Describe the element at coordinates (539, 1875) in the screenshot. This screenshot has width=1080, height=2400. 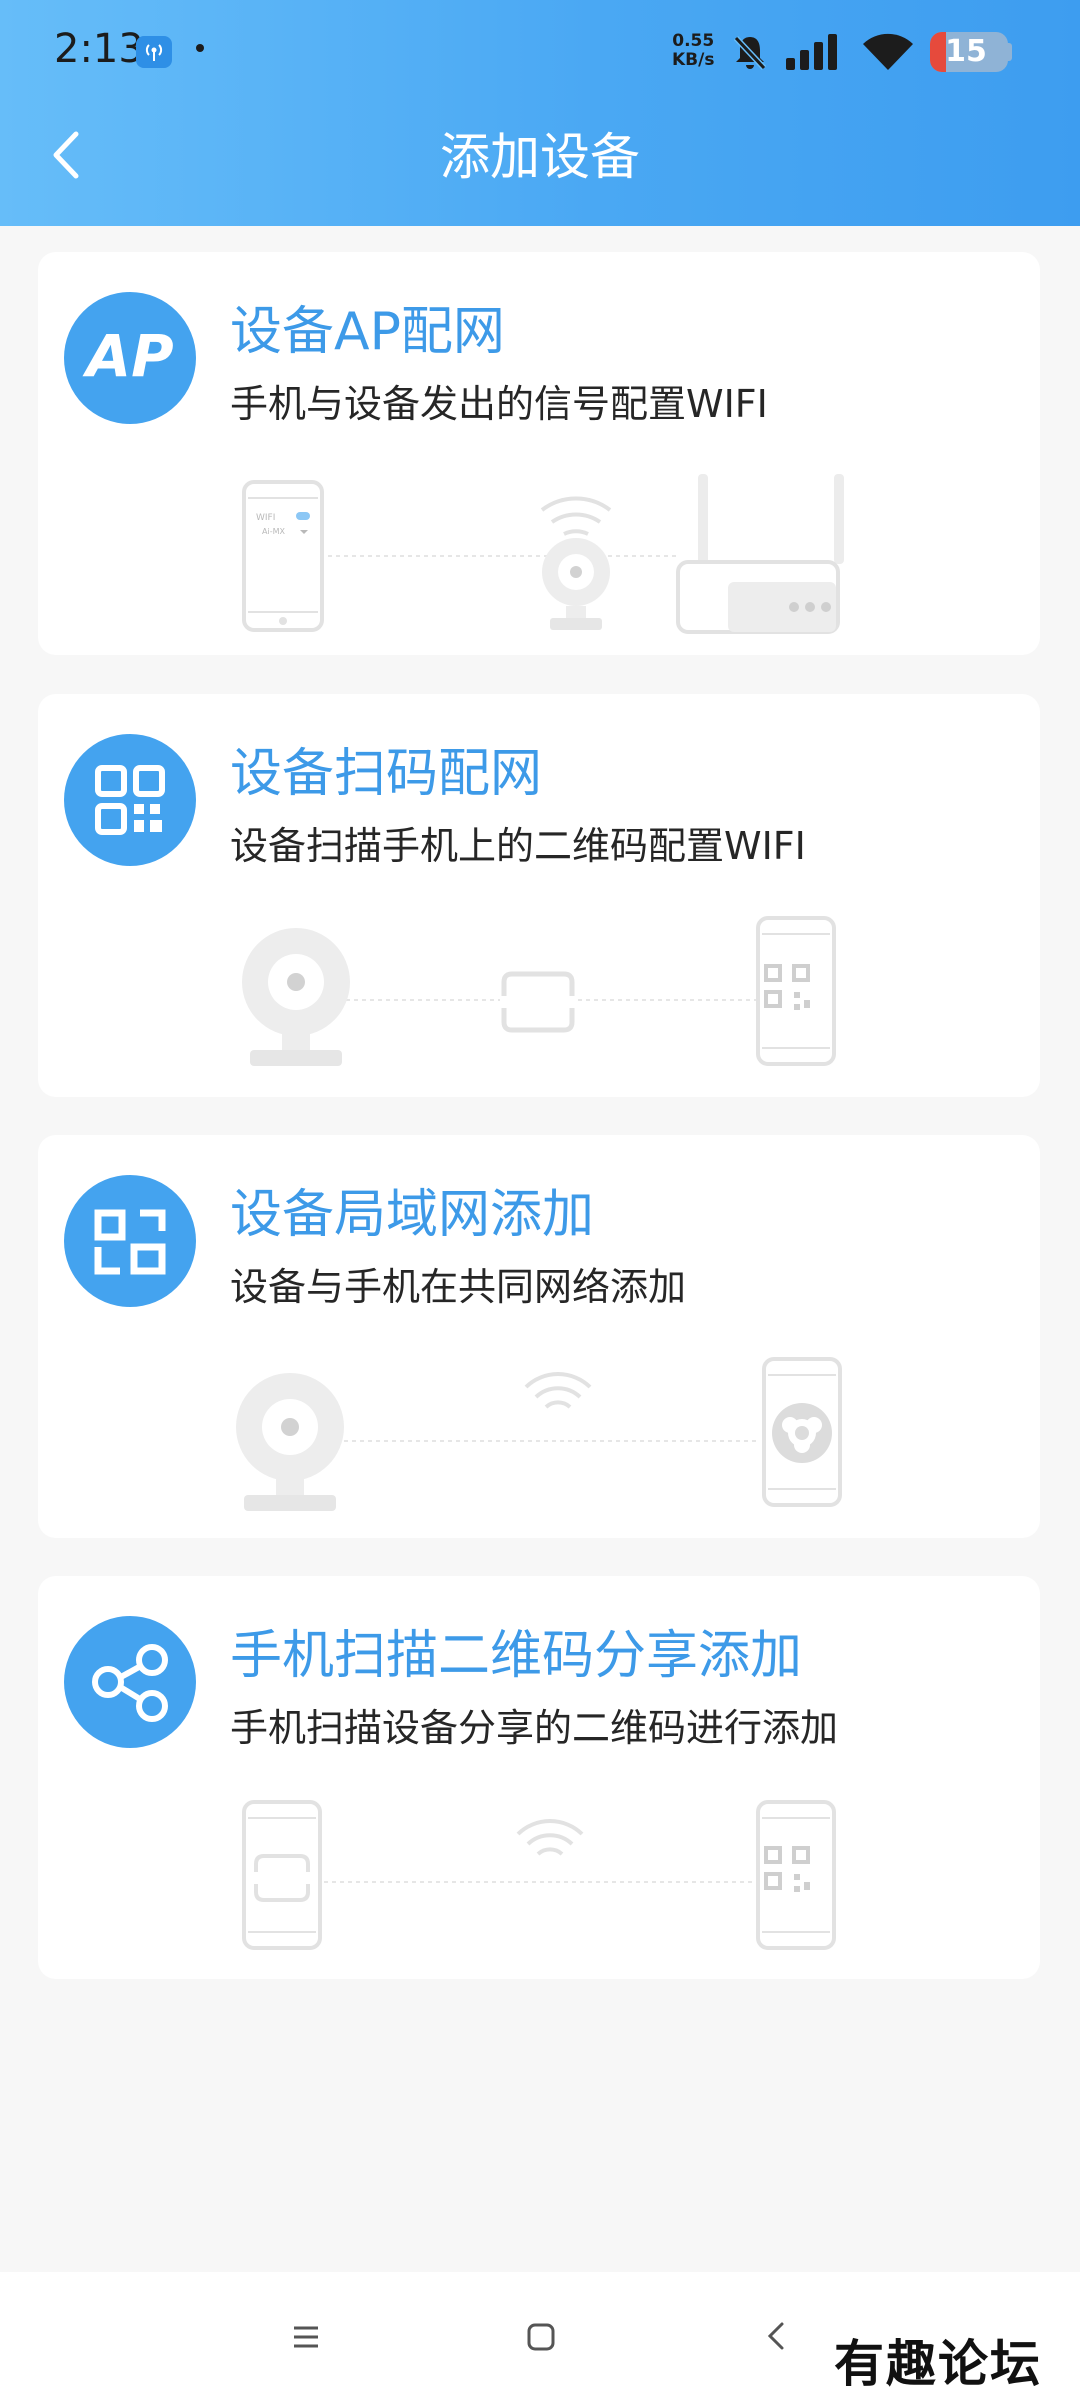
I see `share-illustration` at that location.